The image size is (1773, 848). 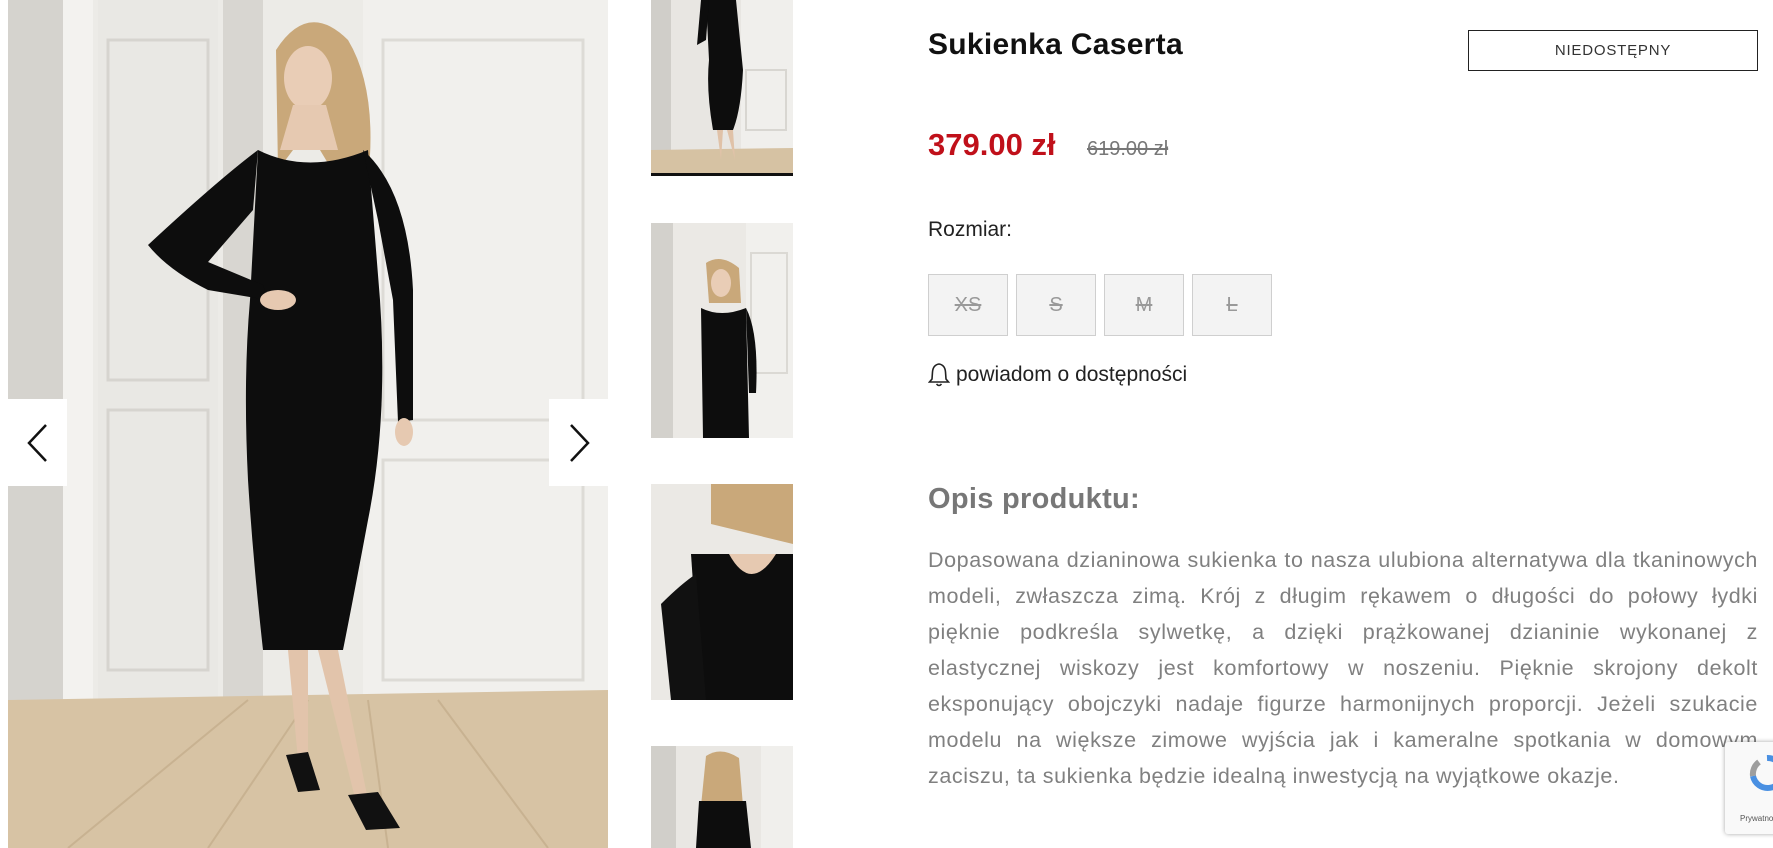 What do you see at coordinates (968, 305) in the screenshot?
I see `size-option-xs: XS` at bounding box center [968, 305].